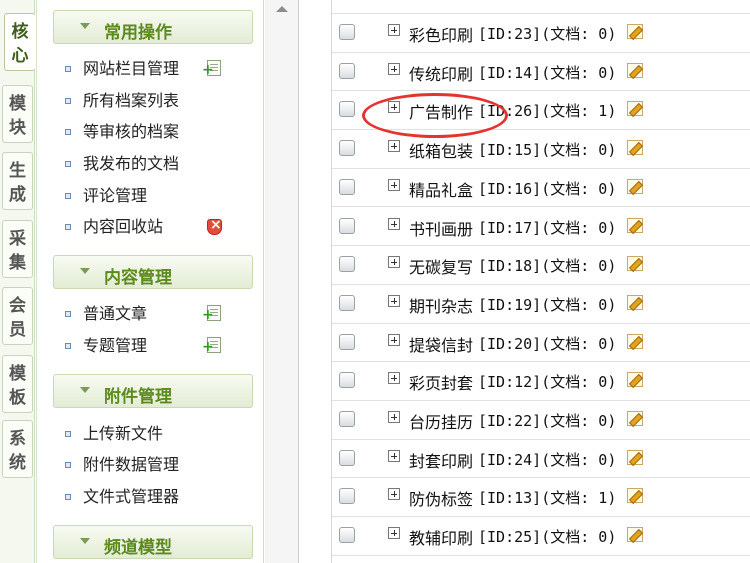 The width and height of the screenshot is (750, 563). I want to click on category-name: 无碳复写, so click(441, 266).